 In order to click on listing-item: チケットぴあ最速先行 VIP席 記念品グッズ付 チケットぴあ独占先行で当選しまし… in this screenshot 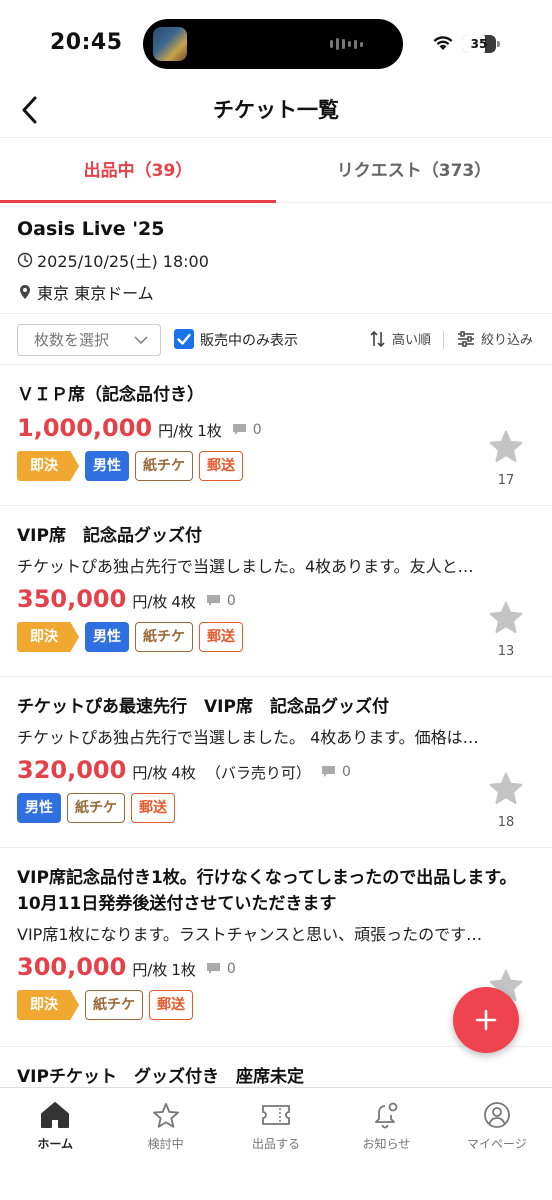, I will do `click(276, 763)`.